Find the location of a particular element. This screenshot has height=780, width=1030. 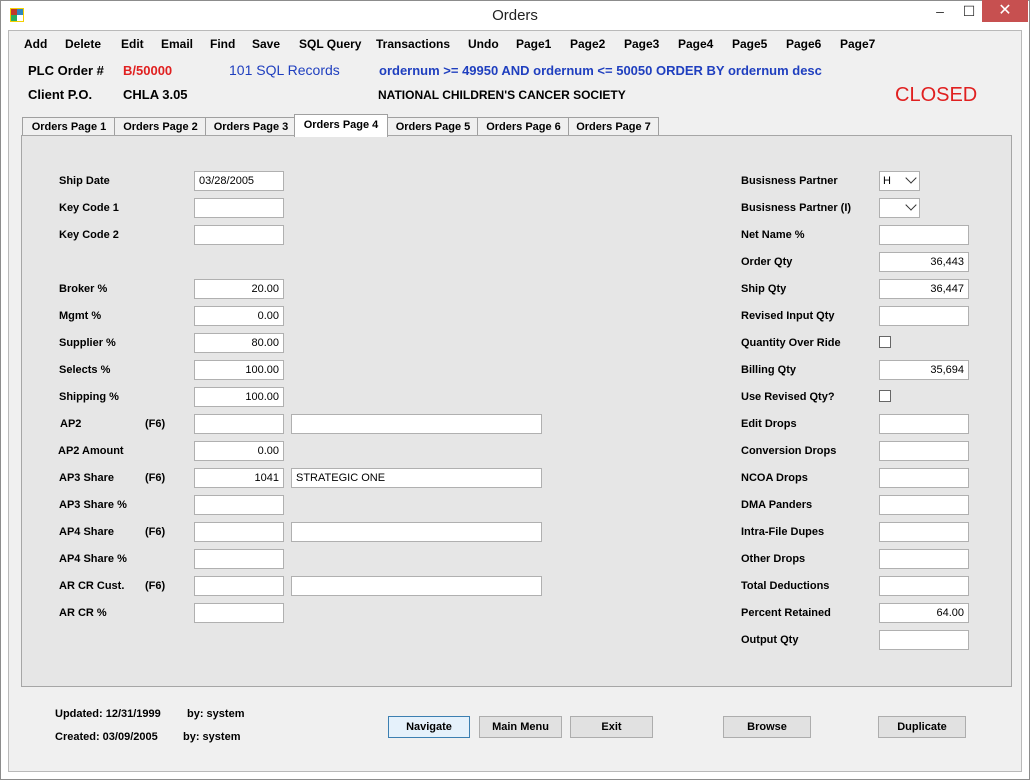

ap3-share-f6-hint: (F6) is located at coordinates (155, 478).